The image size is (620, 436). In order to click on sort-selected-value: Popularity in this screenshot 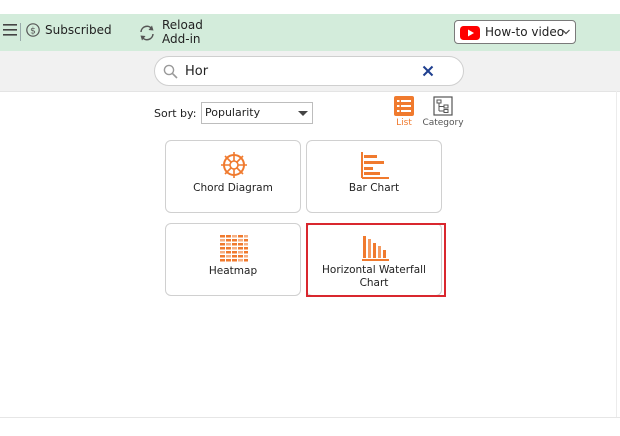, I will do `click(233, 112)`.